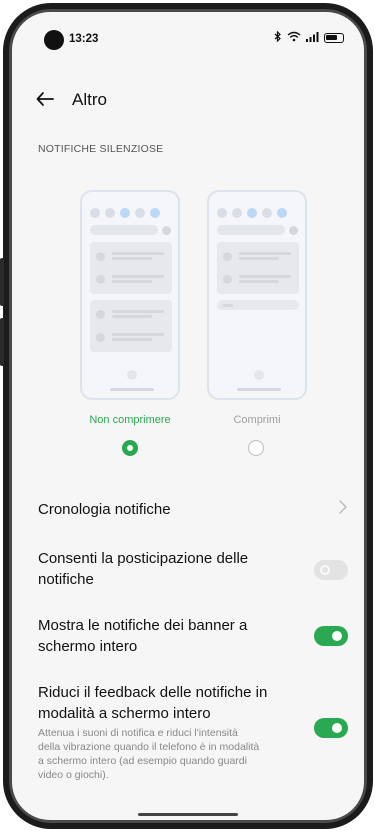 This screenshot has height=832, width=376. I want to click on snooze-label-line2: notifiche, so click(66, 579).